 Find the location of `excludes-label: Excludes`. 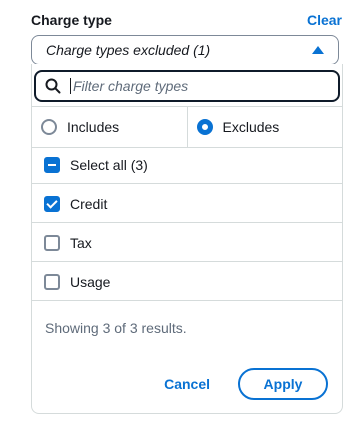

excludes-label: Excludes is located at coordinates (251, 127).